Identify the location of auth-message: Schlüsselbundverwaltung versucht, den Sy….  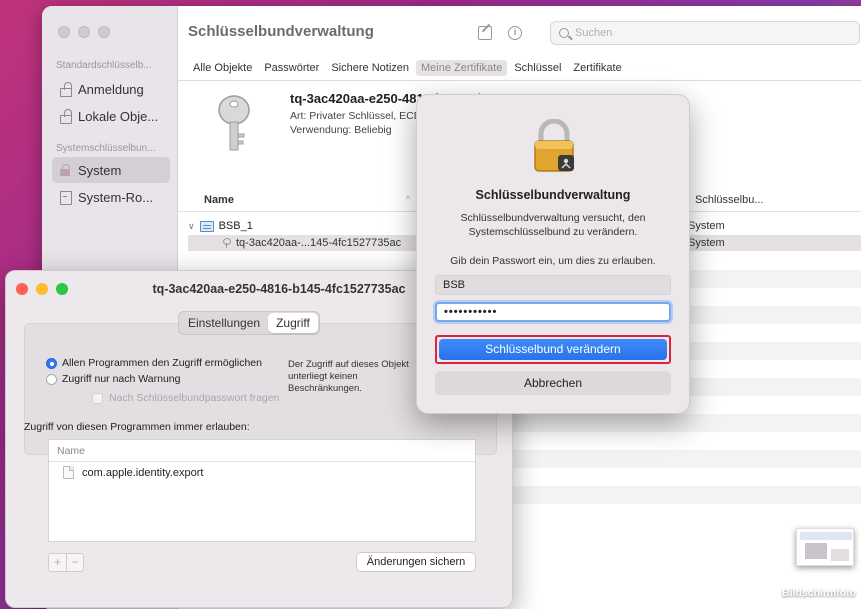
(553, 225).